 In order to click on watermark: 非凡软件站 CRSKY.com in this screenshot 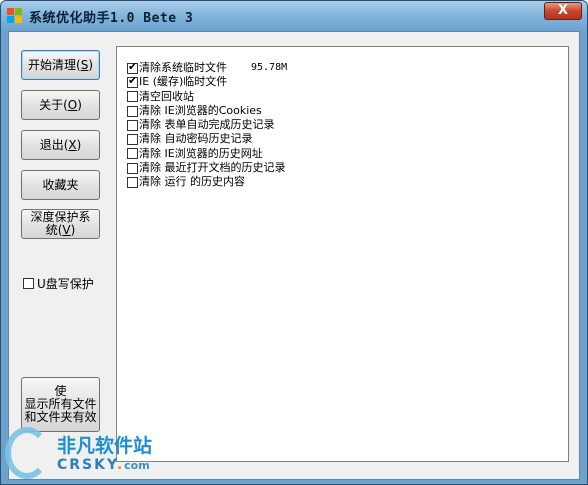, I will do `click(91, 452)`.